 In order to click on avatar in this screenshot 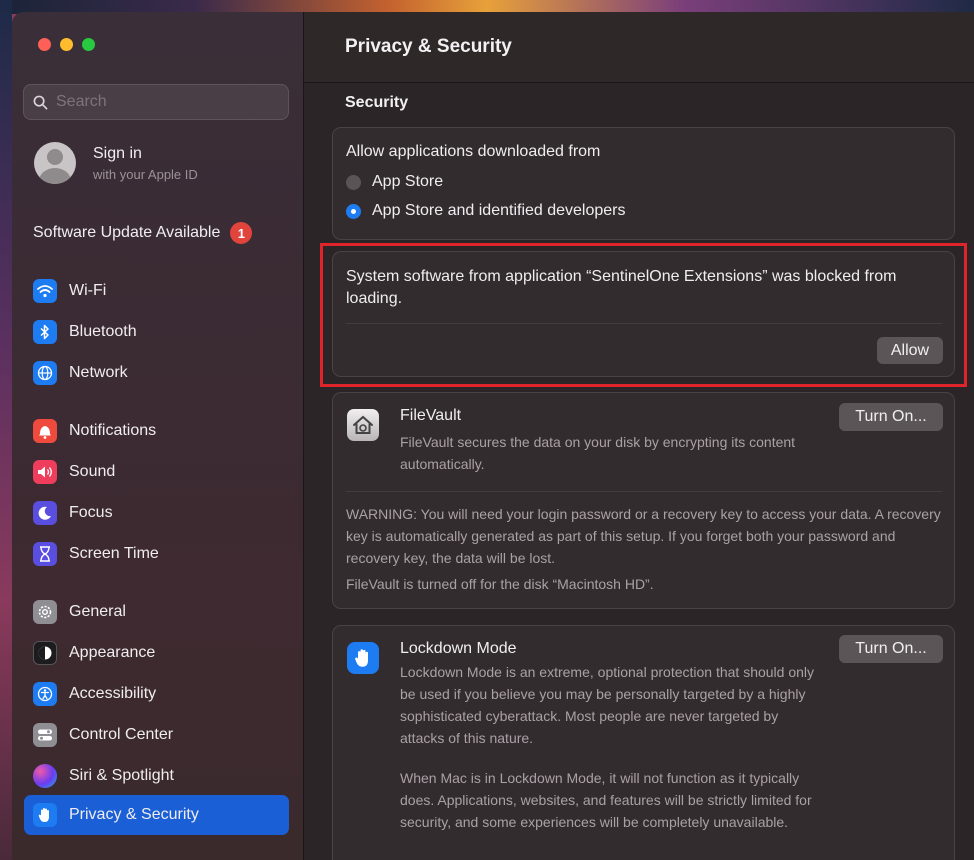, I will do `click(55, 163)`.